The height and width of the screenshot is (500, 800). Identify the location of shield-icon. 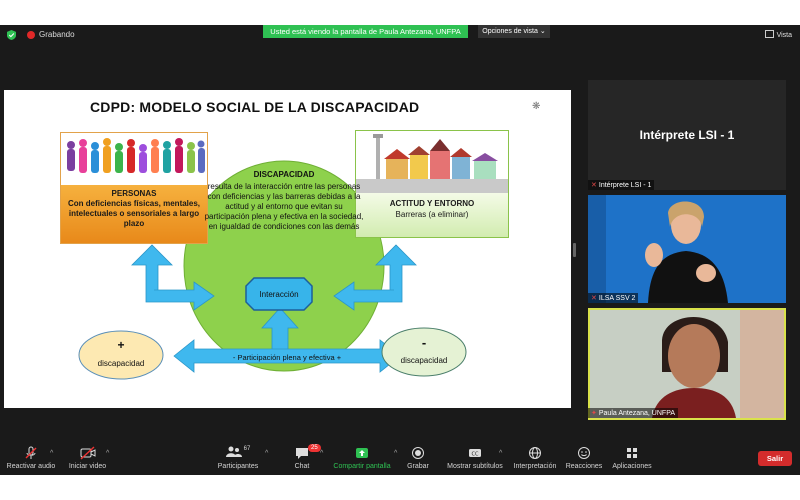
(11, 35).